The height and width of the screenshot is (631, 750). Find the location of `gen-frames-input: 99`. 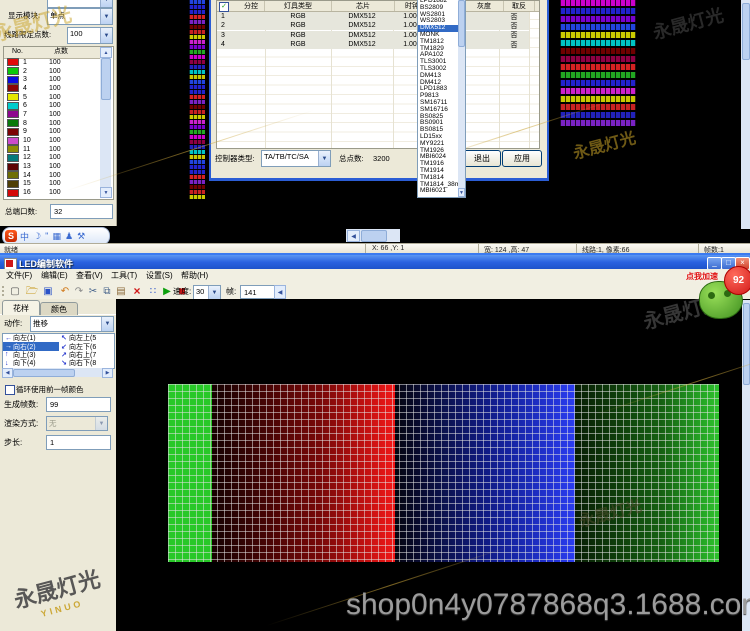

gen-frames-input: 99 is located at coordinates (78, 404).